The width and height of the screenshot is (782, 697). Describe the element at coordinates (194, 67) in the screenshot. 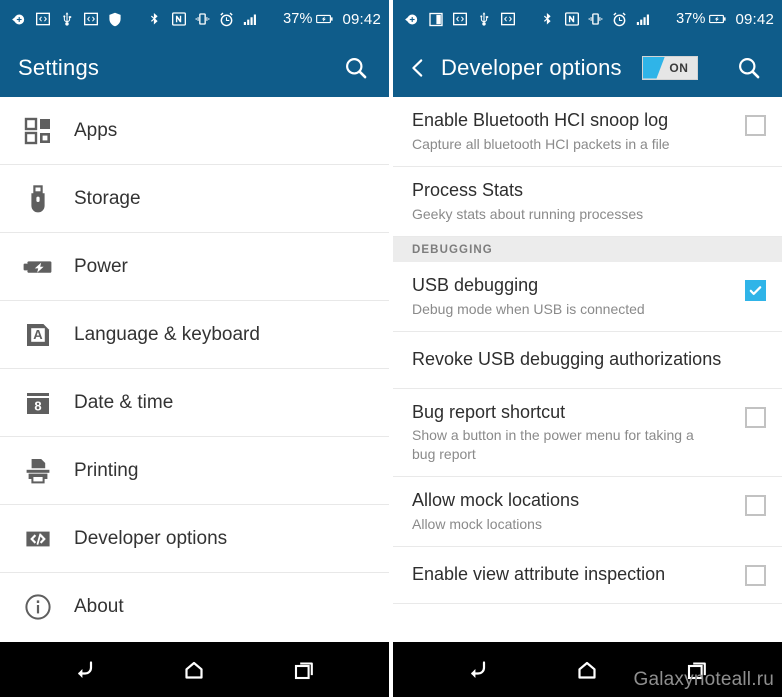

I see `left-app-bar: Settings` at that location.